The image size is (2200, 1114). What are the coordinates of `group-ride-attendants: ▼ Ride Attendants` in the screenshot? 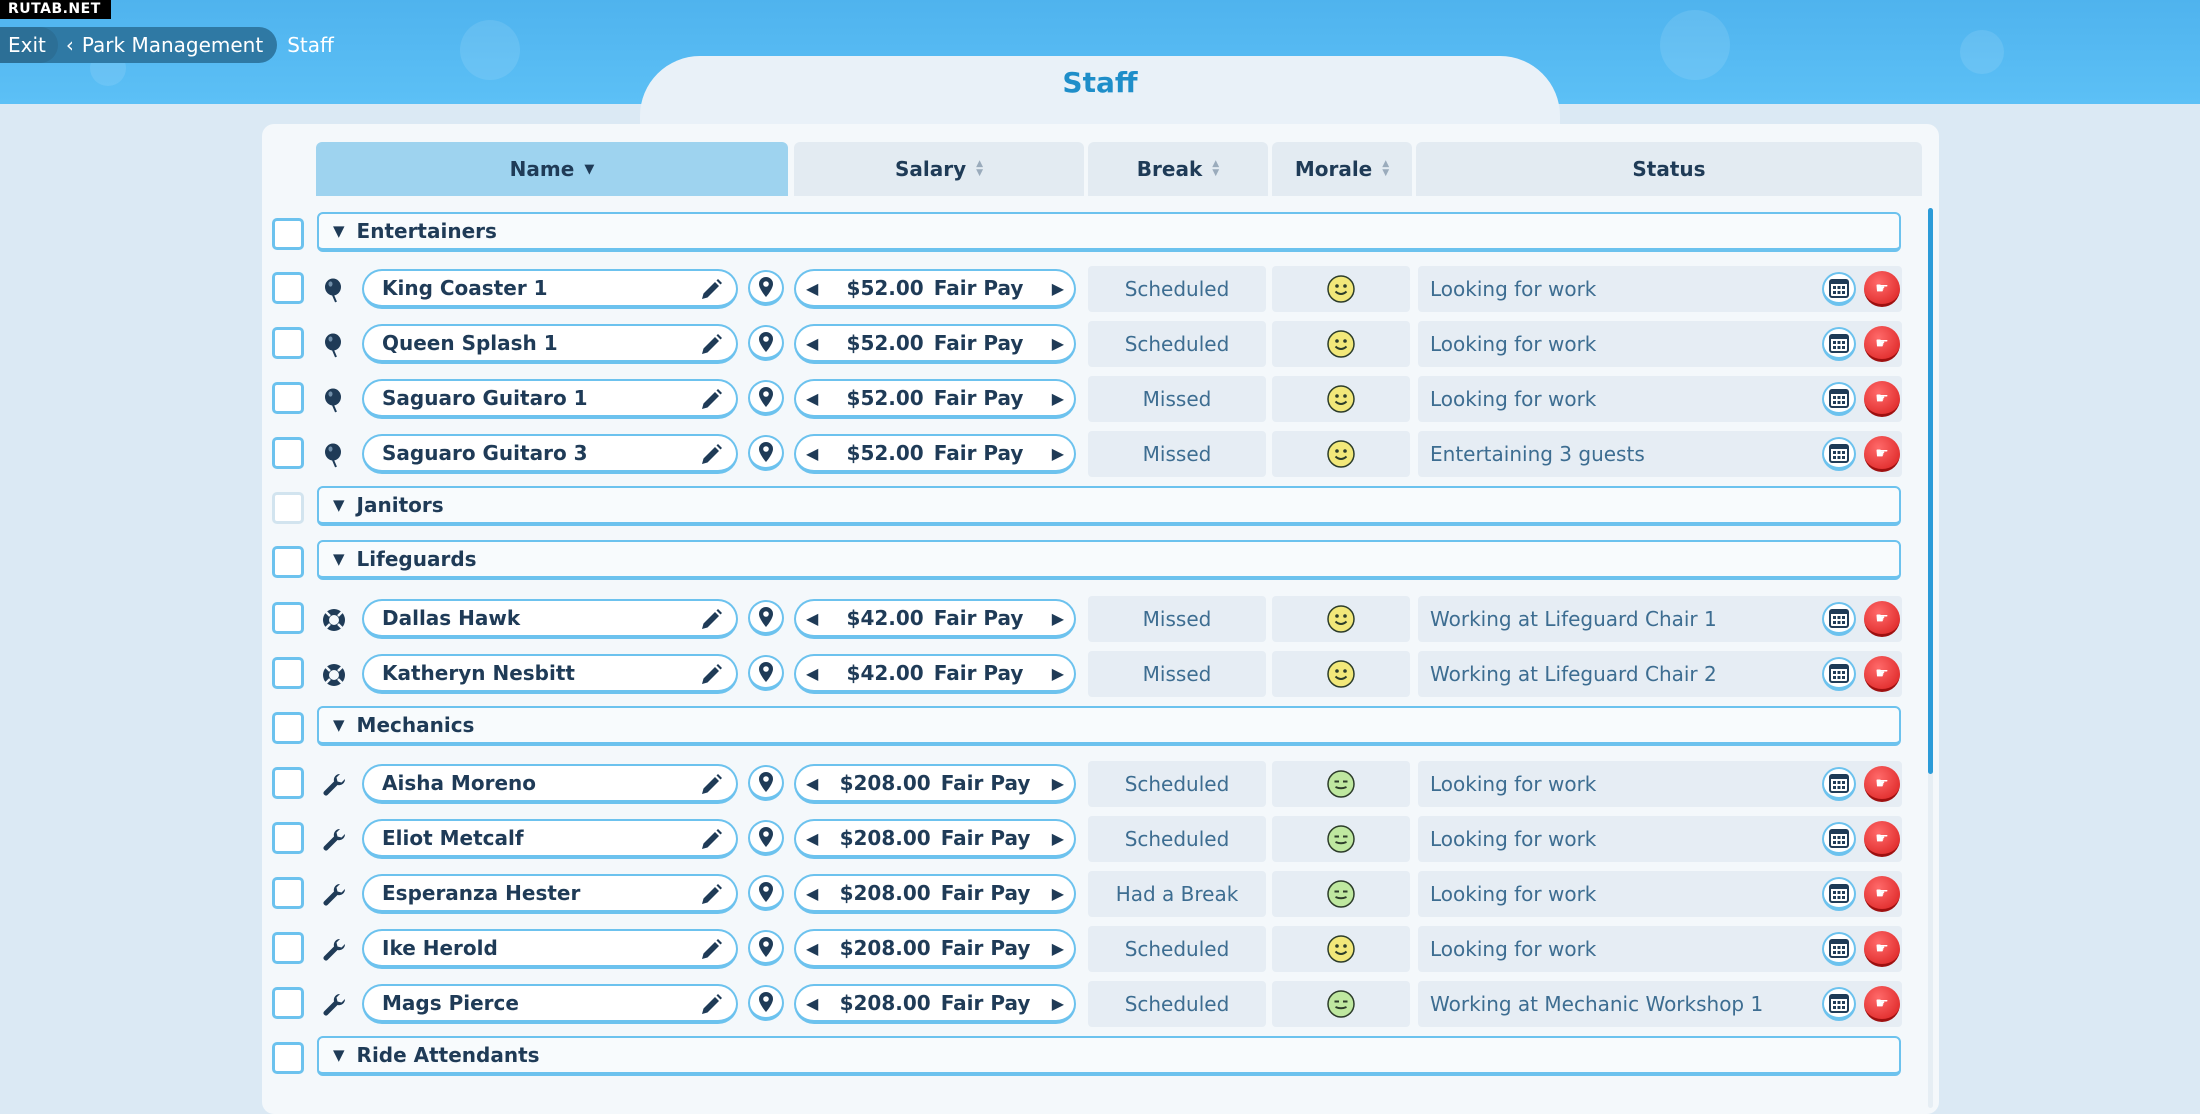 It's located at (1109, 1056).